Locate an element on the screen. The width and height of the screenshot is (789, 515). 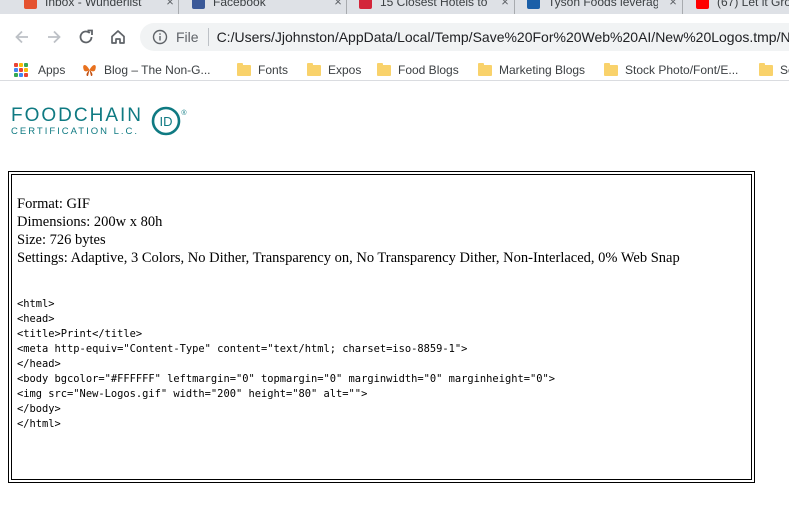
bookmark-folder-food-blogs: Food Blogs is located at coordinates (418, 70).